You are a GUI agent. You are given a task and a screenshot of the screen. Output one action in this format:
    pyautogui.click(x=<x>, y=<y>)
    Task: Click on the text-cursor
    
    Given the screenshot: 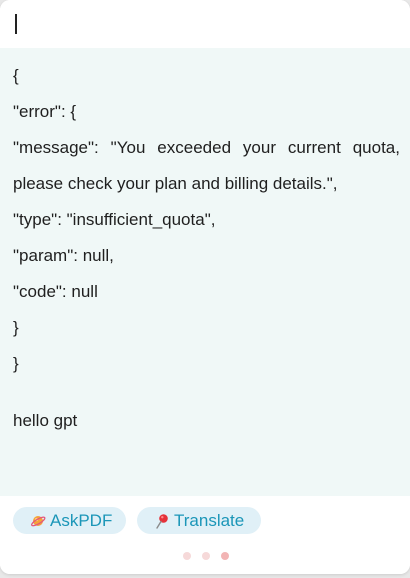 What is the action you would take?
    pyautogui.click(x=16, y=24)
    